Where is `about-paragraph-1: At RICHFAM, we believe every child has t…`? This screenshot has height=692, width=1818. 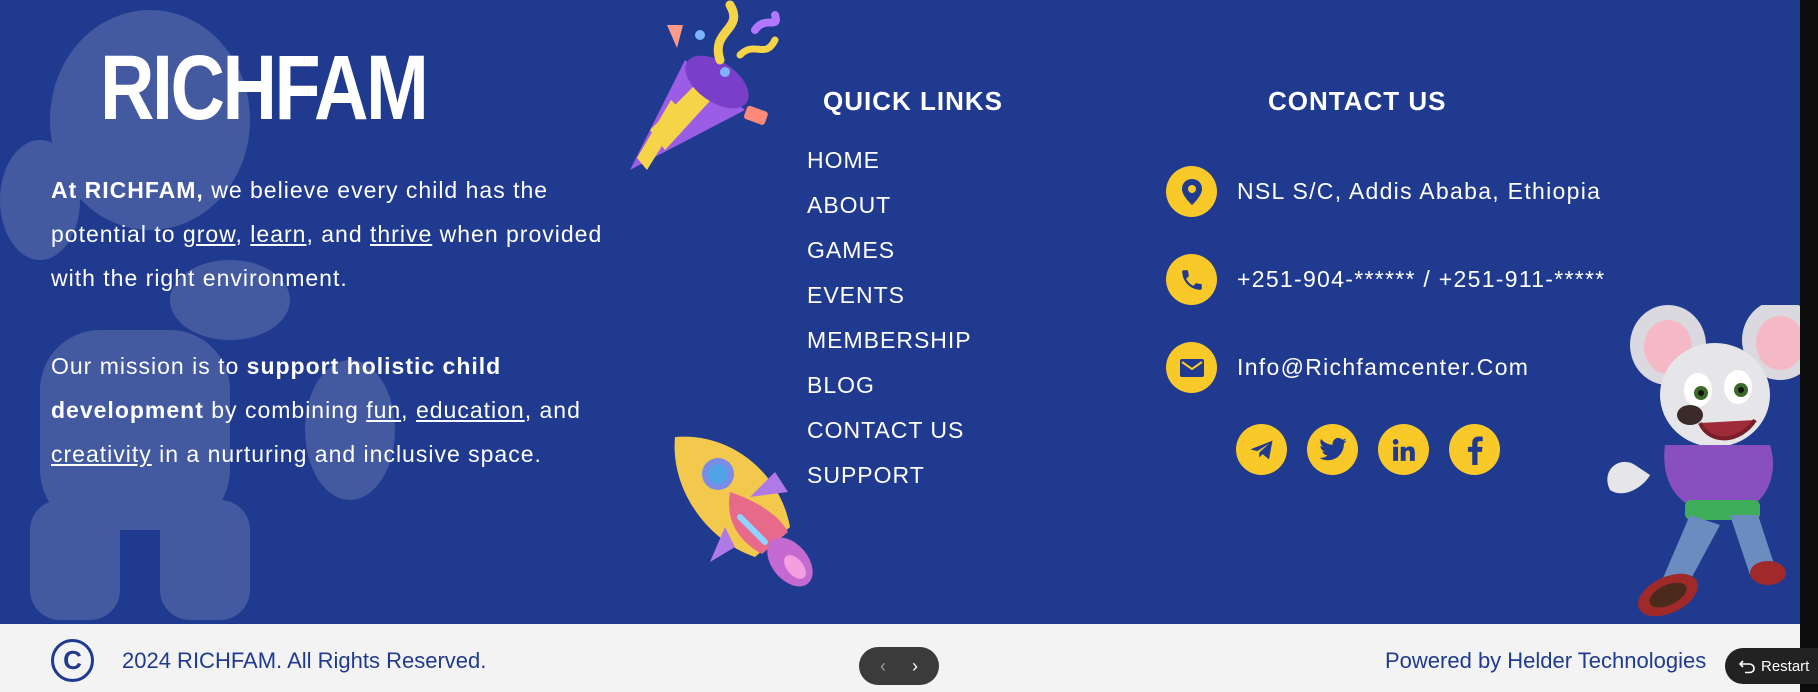 about-paragraph-1: At RICHFAM, we believe every child has t… is located at coordinates (351, 234).